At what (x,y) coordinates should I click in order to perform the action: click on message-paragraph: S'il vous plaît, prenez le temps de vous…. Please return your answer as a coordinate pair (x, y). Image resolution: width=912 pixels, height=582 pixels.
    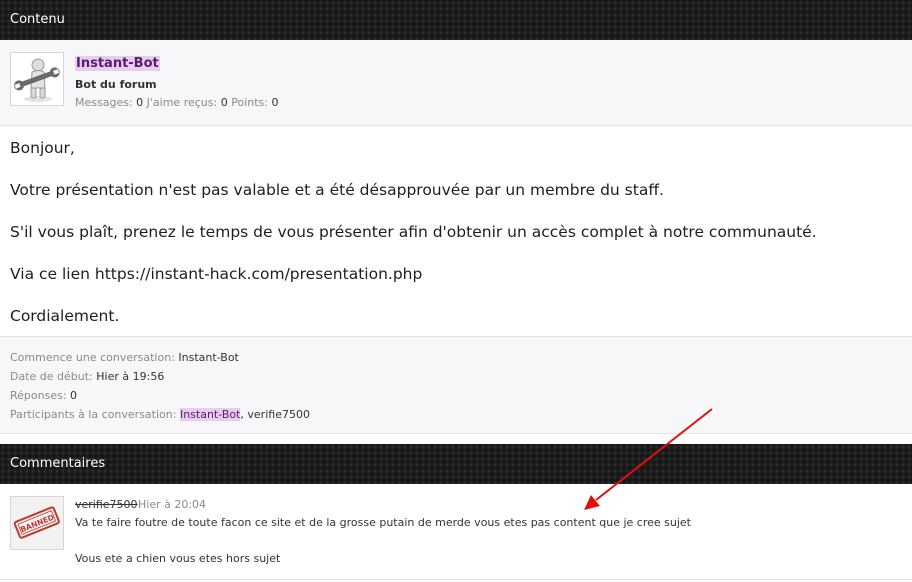
    Looking at the image, I should click on (413, 232).